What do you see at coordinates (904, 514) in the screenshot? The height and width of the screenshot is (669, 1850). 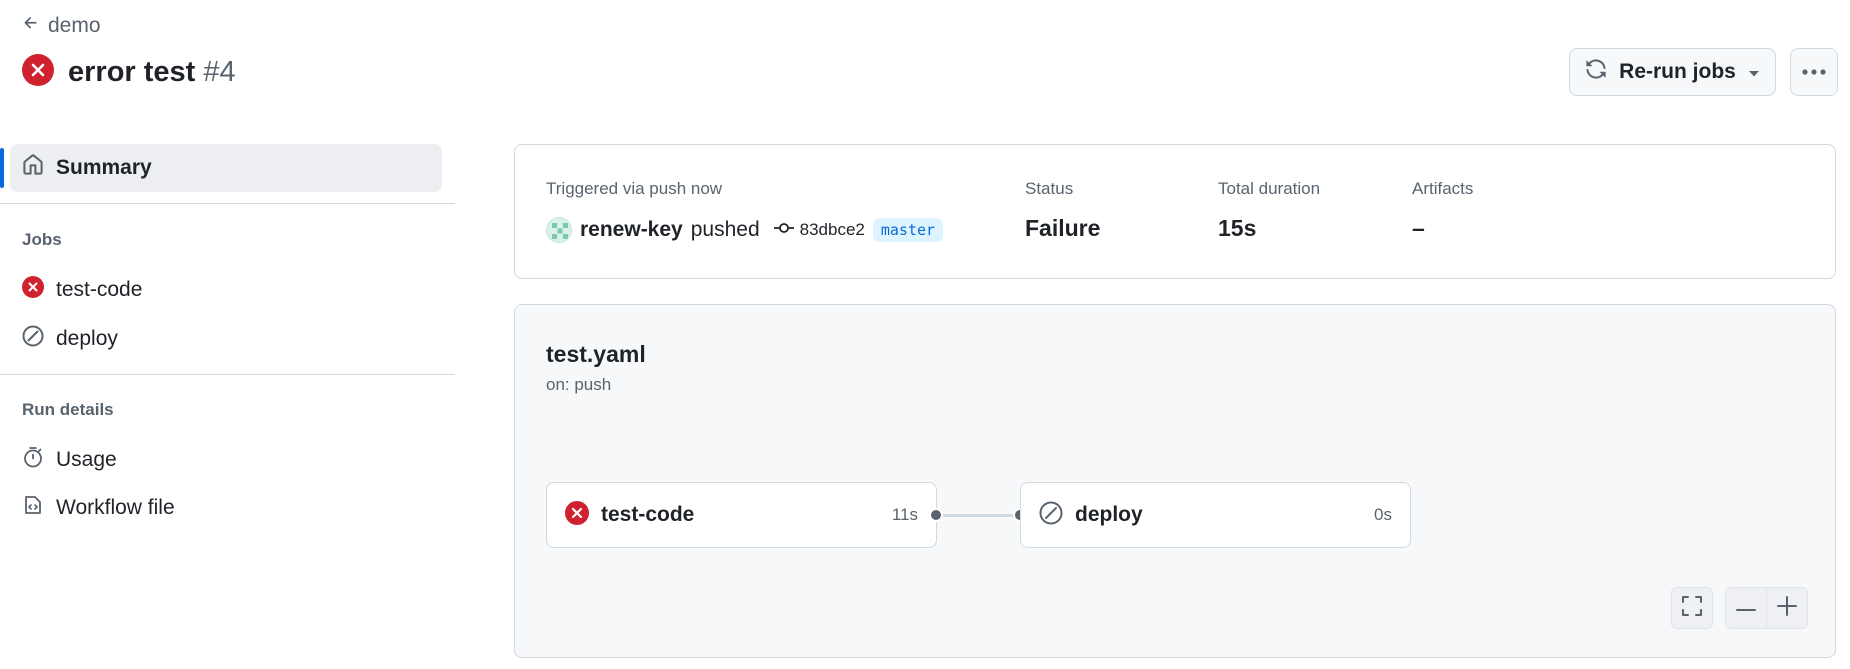 I see `graph-job-duration: 11s` at bounding box center [904, 514].